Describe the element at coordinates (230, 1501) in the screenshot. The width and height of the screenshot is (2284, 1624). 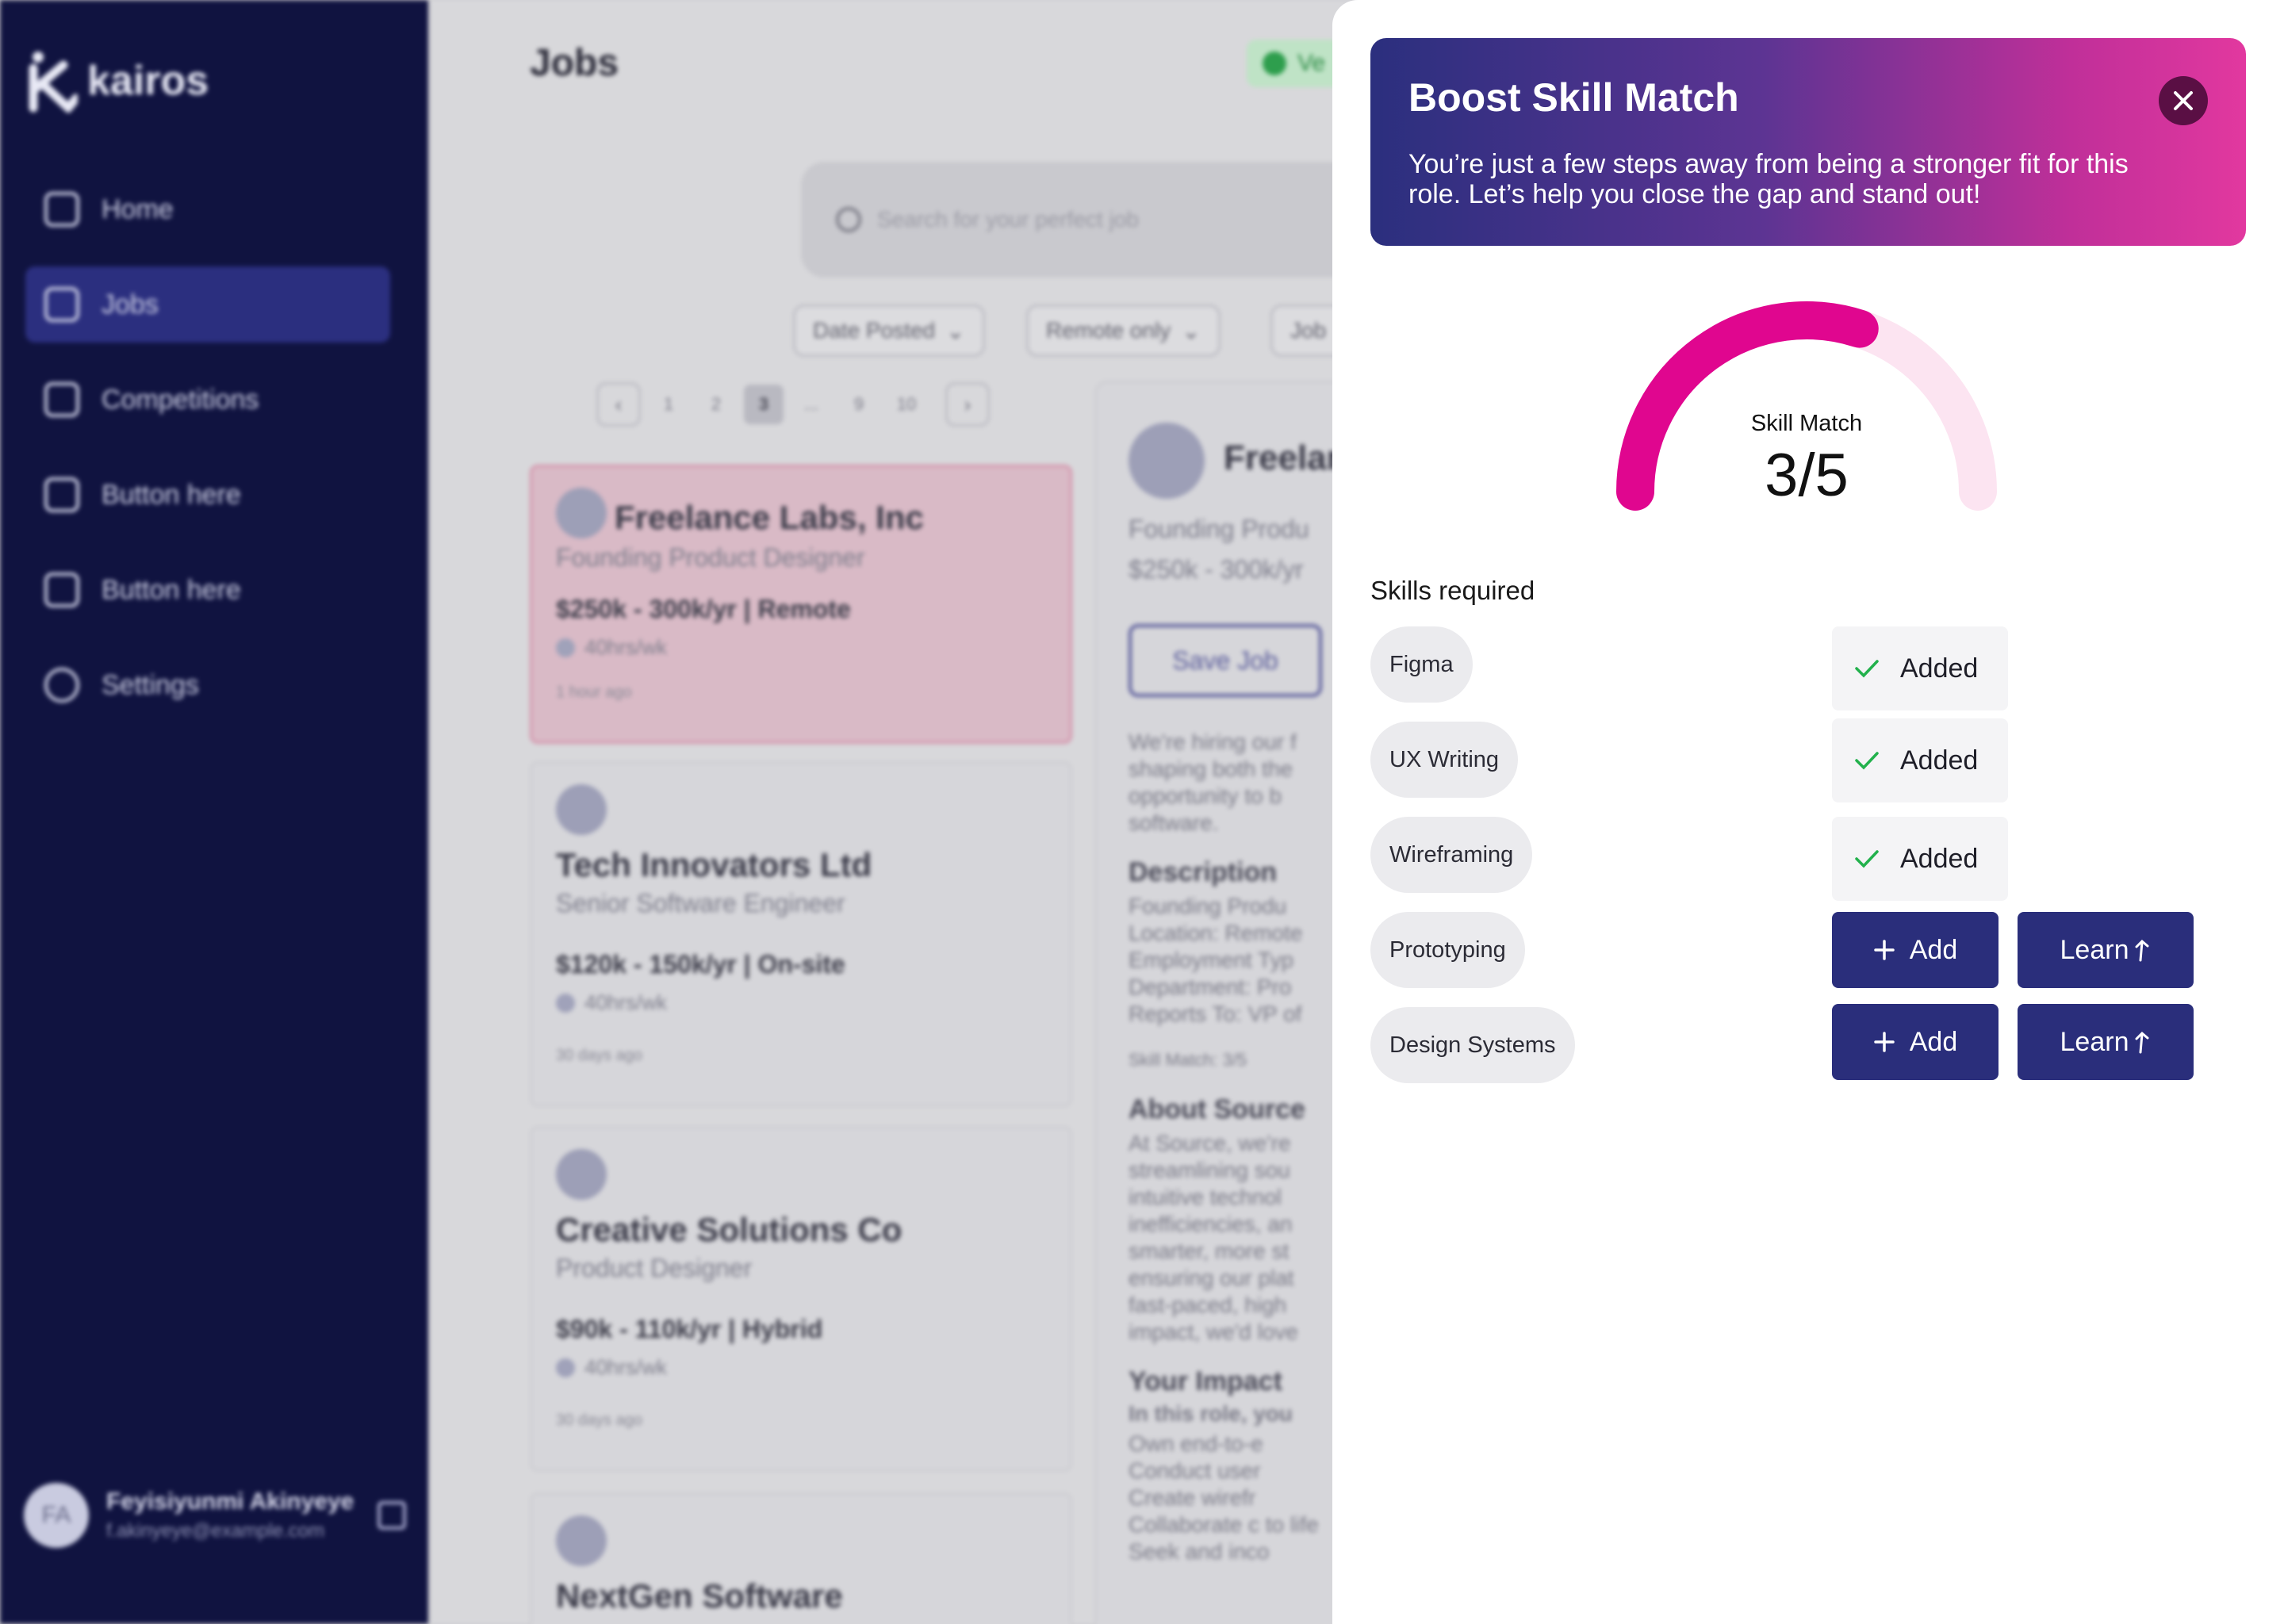
I see `user-name: Feyisiyunmi Akinyeye` at that location.